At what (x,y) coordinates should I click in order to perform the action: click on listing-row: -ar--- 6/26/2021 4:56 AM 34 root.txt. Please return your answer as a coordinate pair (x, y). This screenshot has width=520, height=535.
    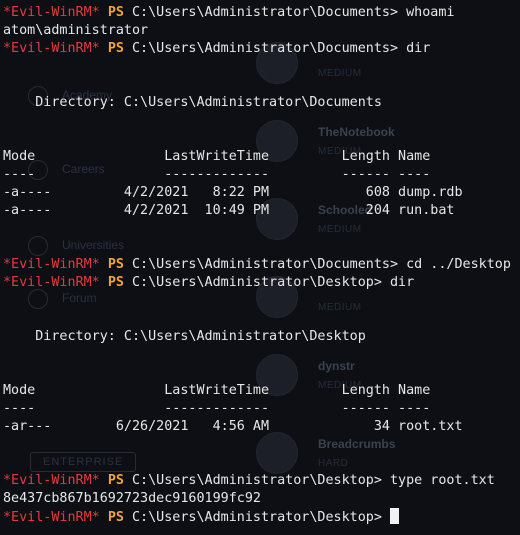
    Looking at the image, I should click on (233, 426).